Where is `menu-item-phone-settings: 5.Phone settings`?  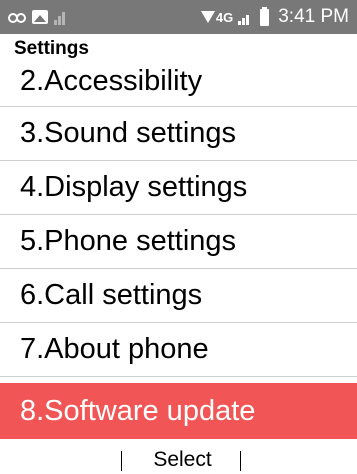
menu-item-phone-settings: 5.Phone settings is located at coordinates (178, 242).